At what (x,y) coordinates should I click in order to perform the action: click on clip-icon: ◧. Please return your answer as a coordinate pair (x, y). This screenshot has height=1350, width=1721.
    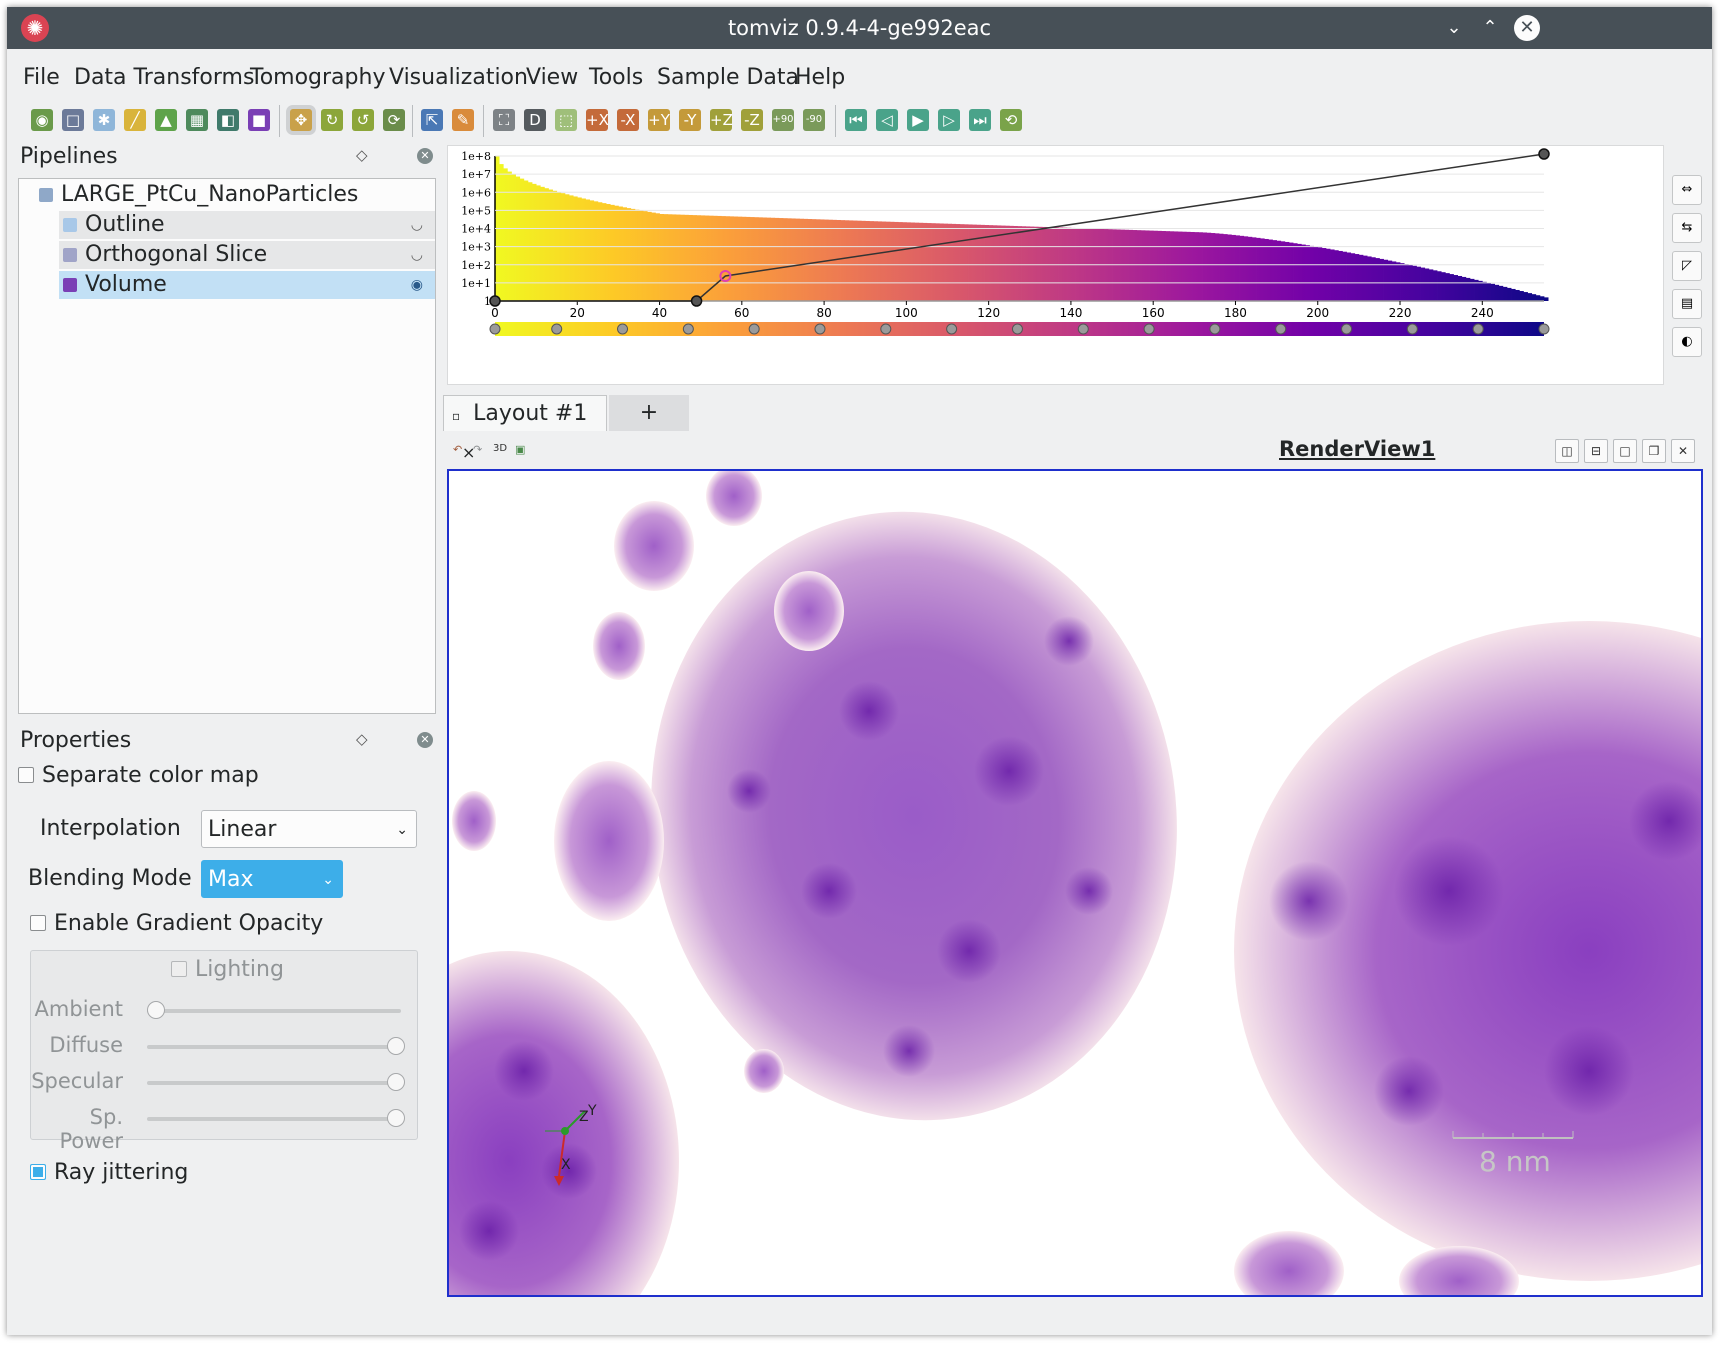
    Looking at the image, I should click on (228, 120).